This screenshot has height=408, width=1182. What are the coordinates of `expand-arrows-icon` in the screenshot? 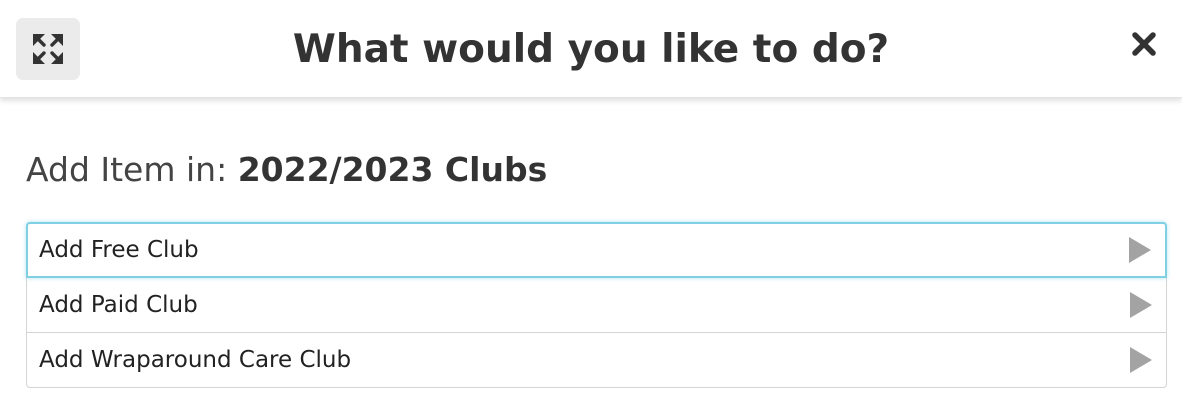 It's located at (48, 49).